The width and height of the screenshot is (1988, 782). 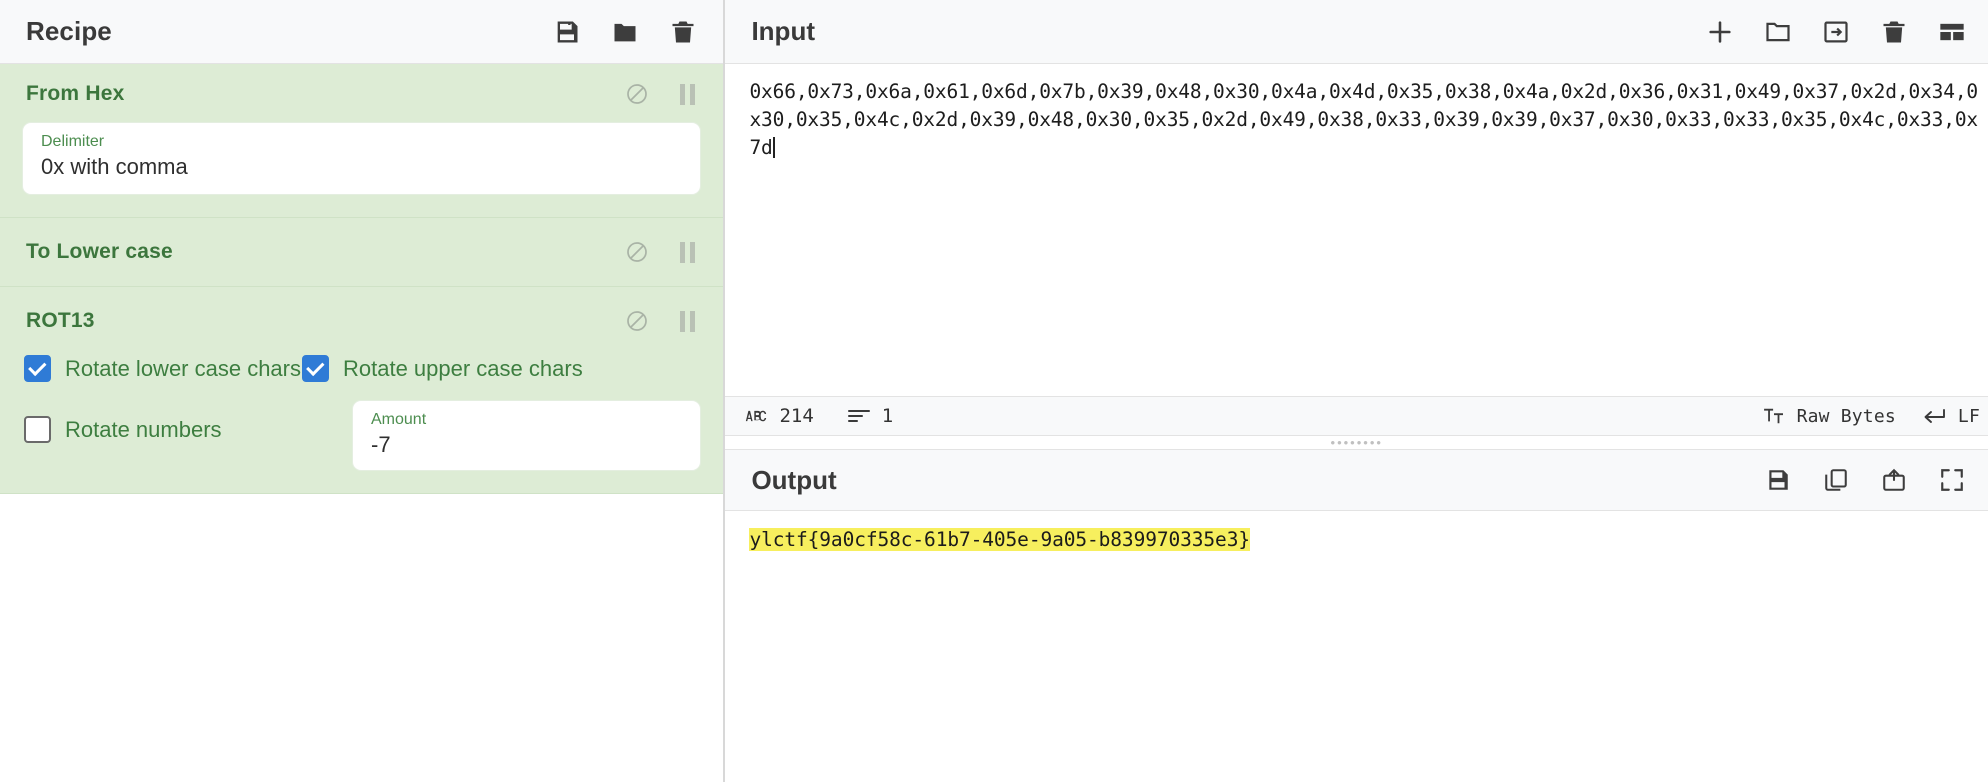 What do you see at coordinates (773, 147) in the screenshot?
I see `text-caret` at bounding box center [773, 147].